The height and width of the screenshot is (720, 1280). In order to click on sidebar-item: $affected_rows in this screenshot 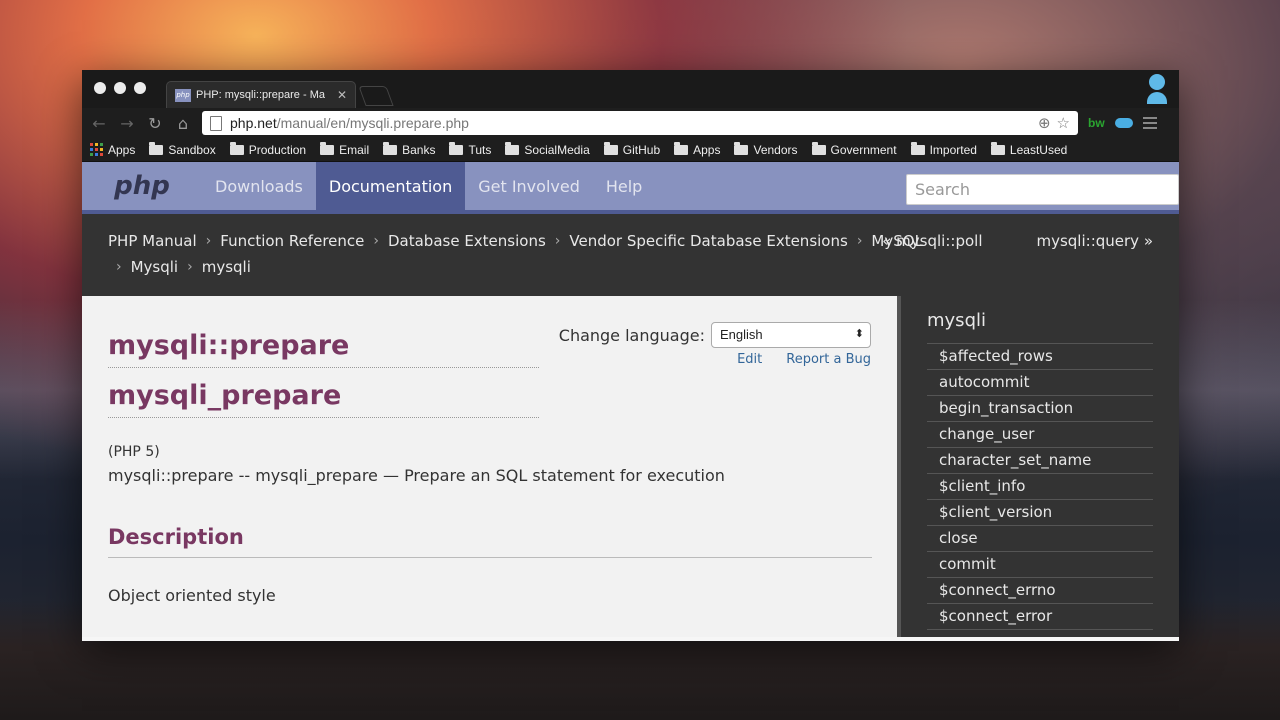, I will do `click(1040, 357)`.